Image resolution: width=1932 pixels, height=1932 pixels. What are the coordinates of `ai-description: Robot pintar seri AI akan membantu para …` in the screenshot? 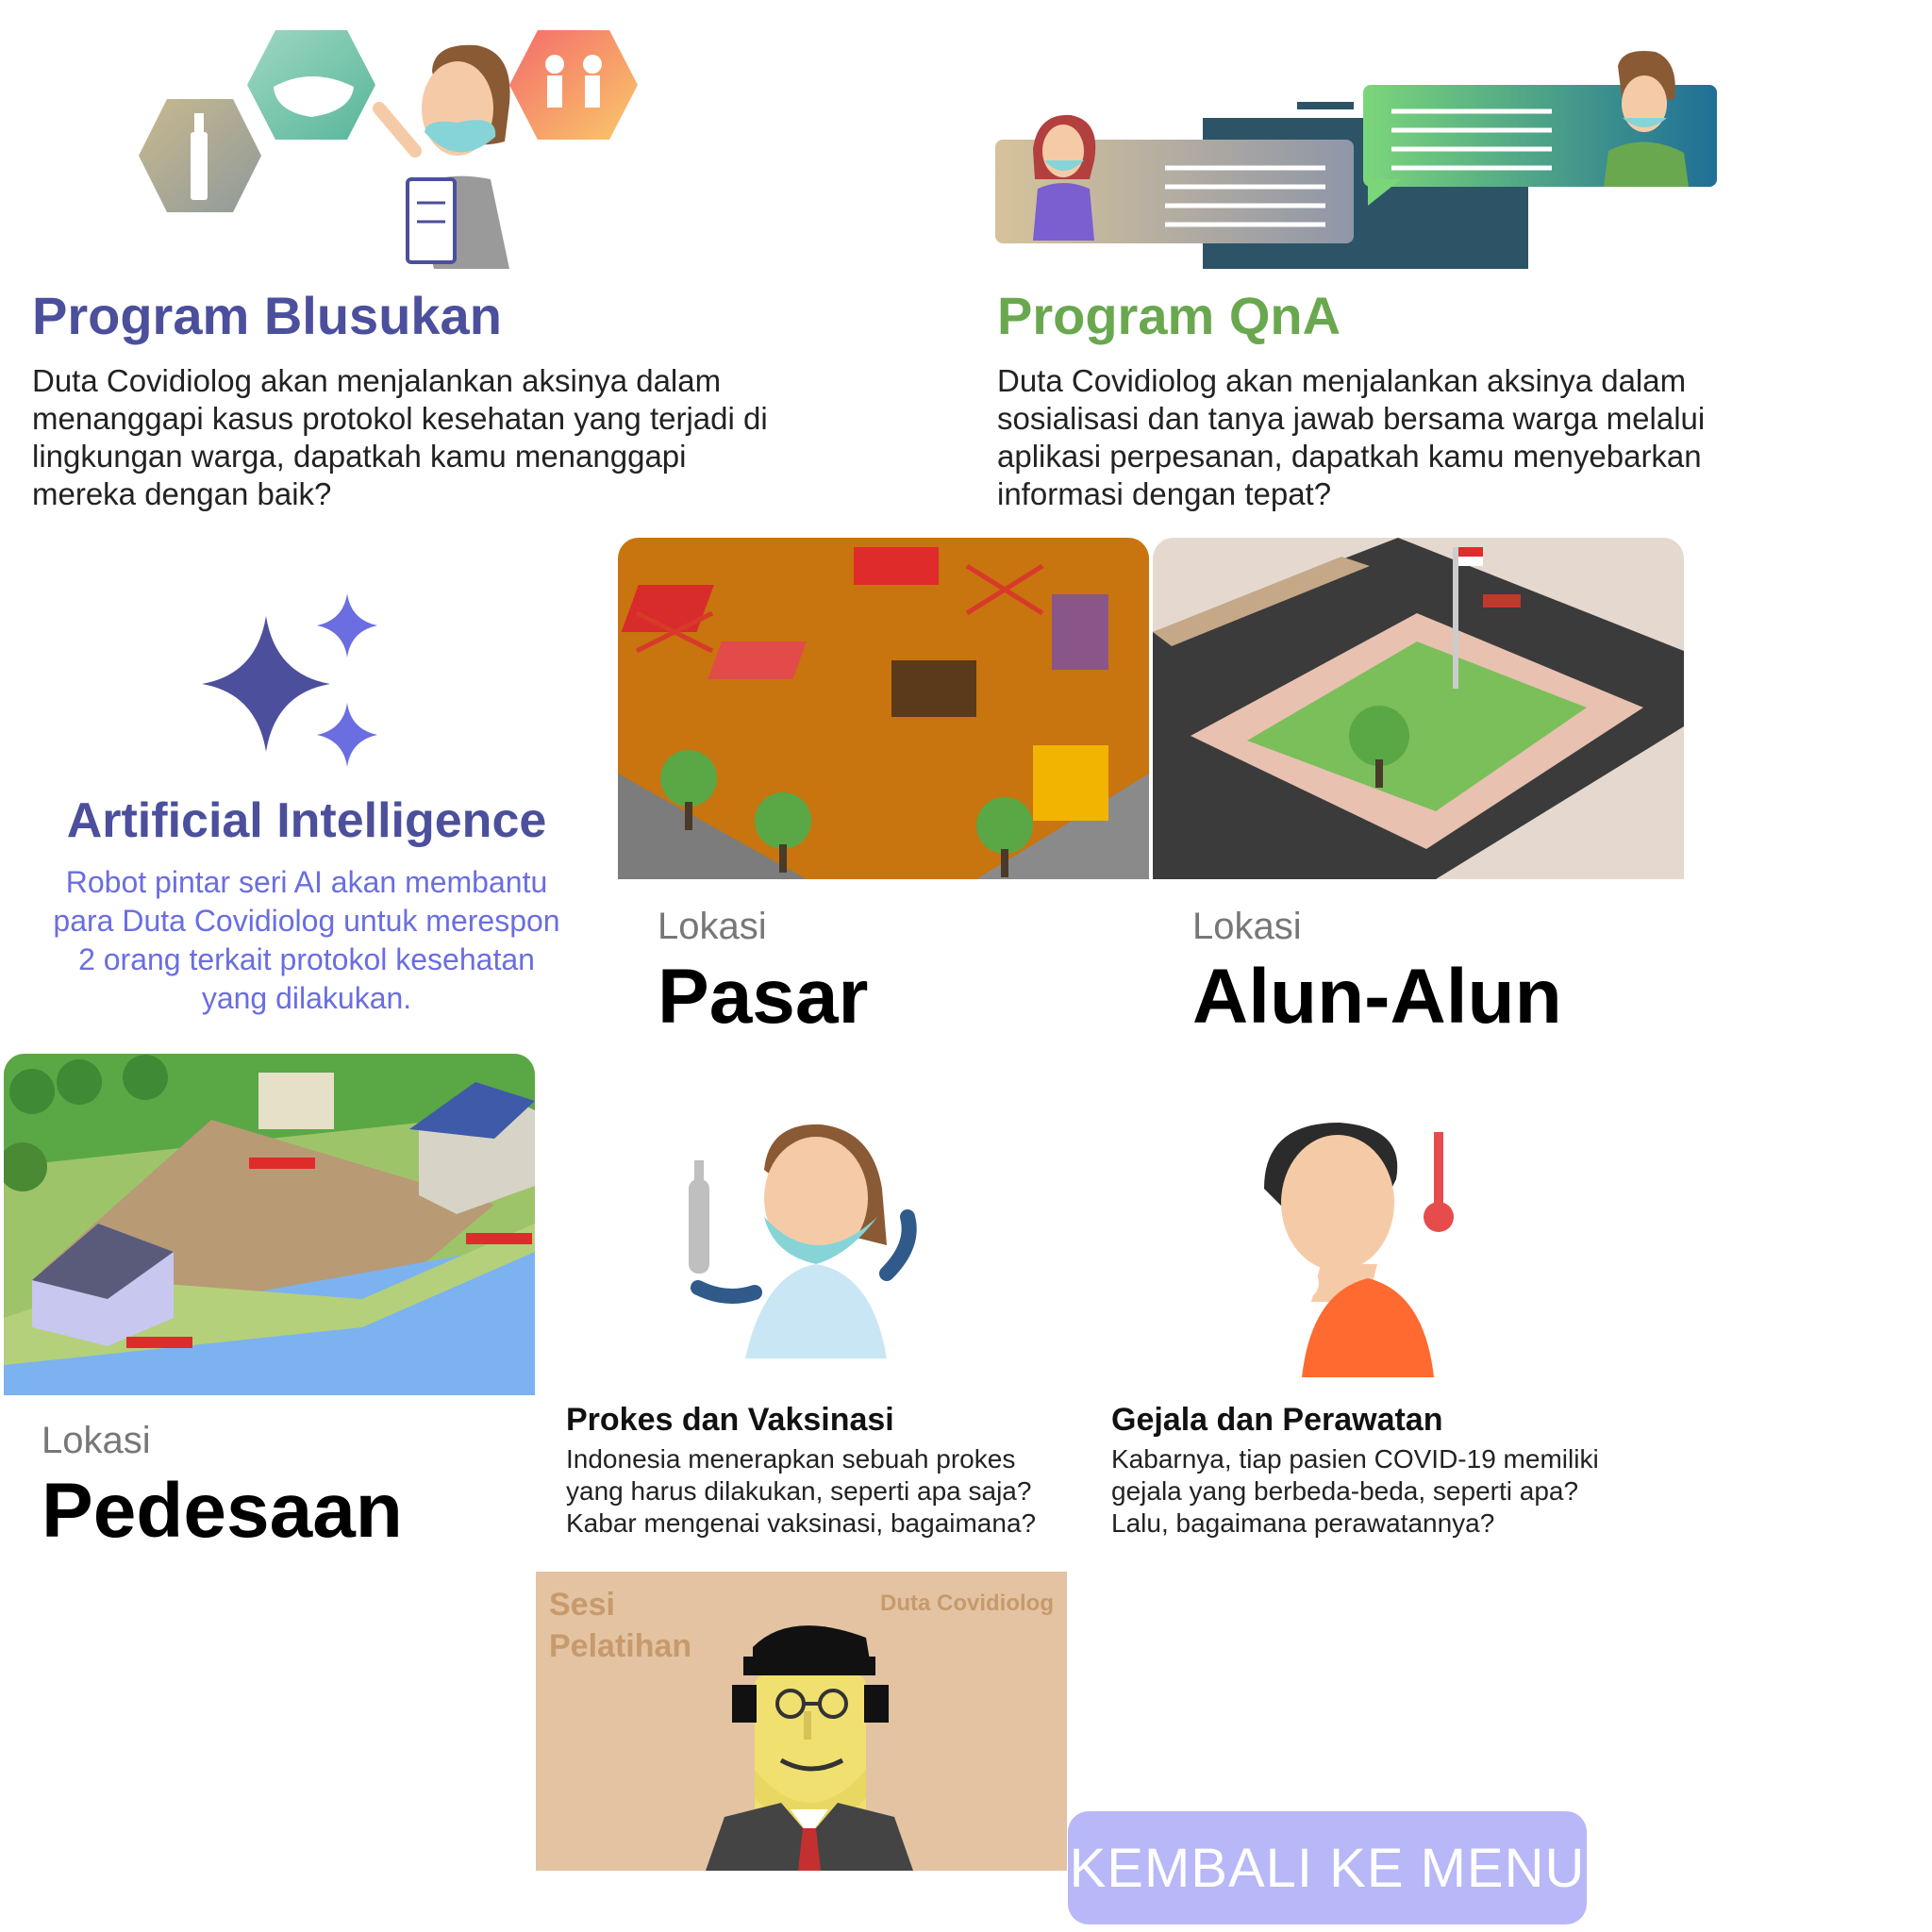 It's located at (306, 940).